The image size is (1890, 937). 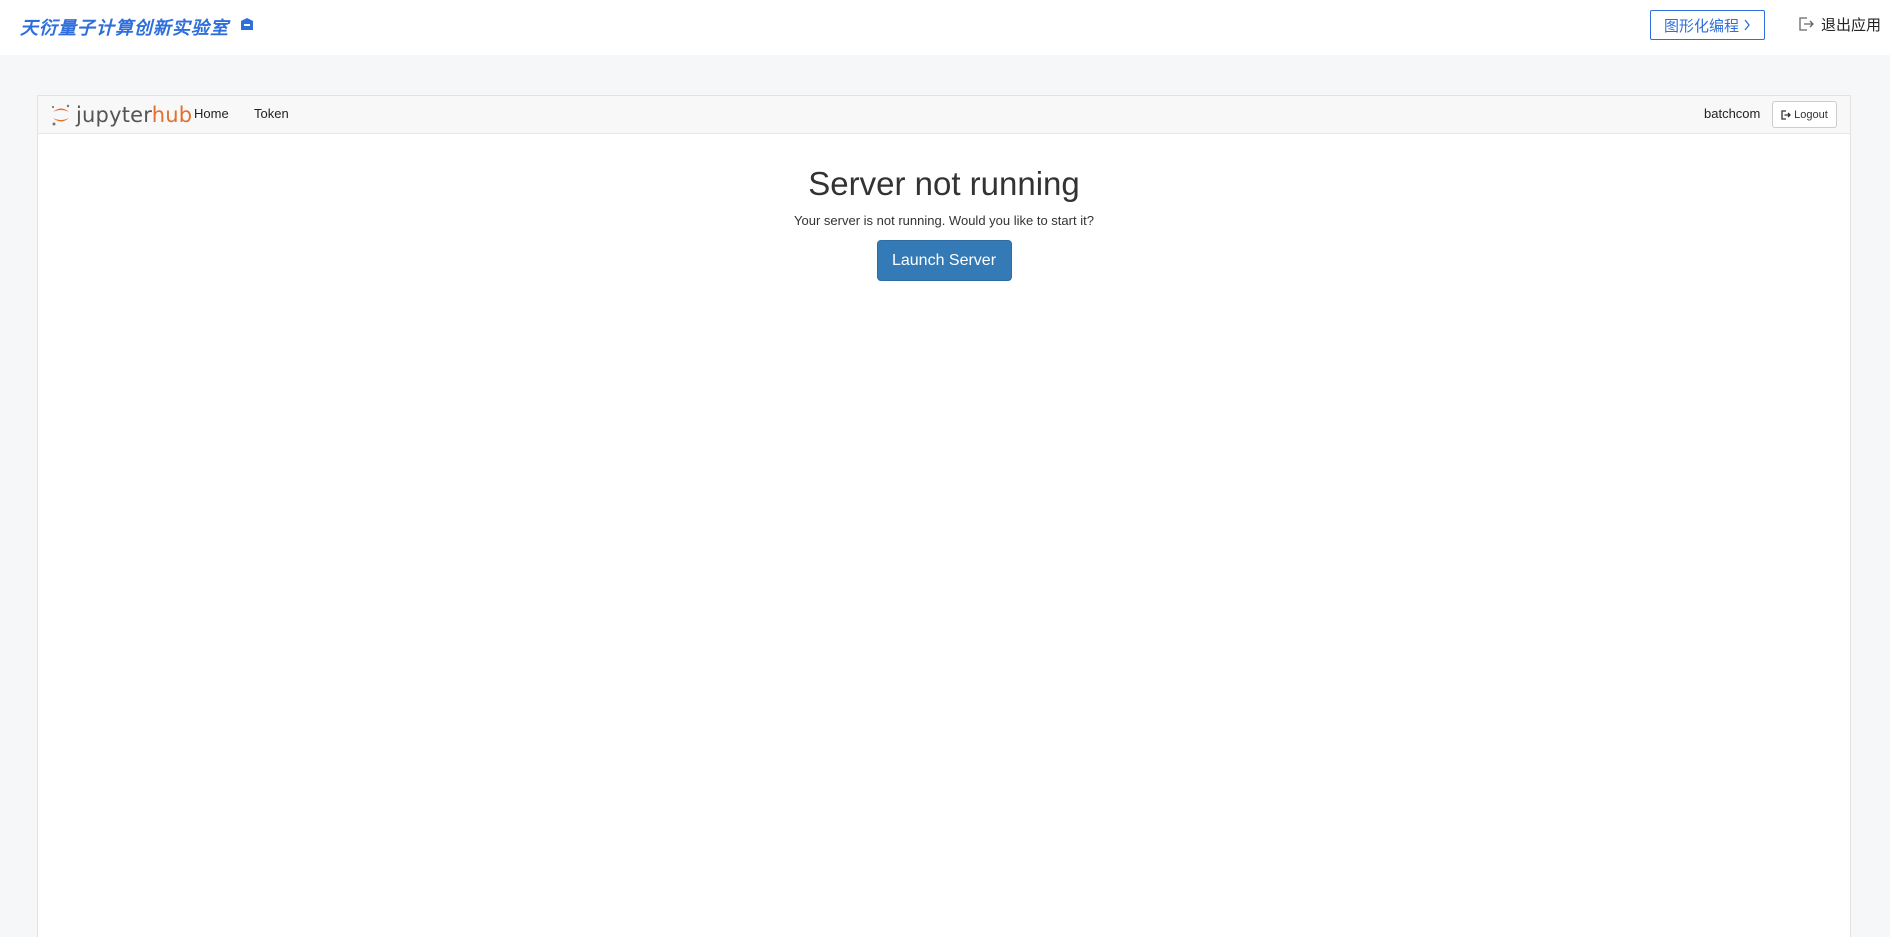 I want to click on app-brand-title: 天衍量子计算创新实验室, so click(x=124, y=28).